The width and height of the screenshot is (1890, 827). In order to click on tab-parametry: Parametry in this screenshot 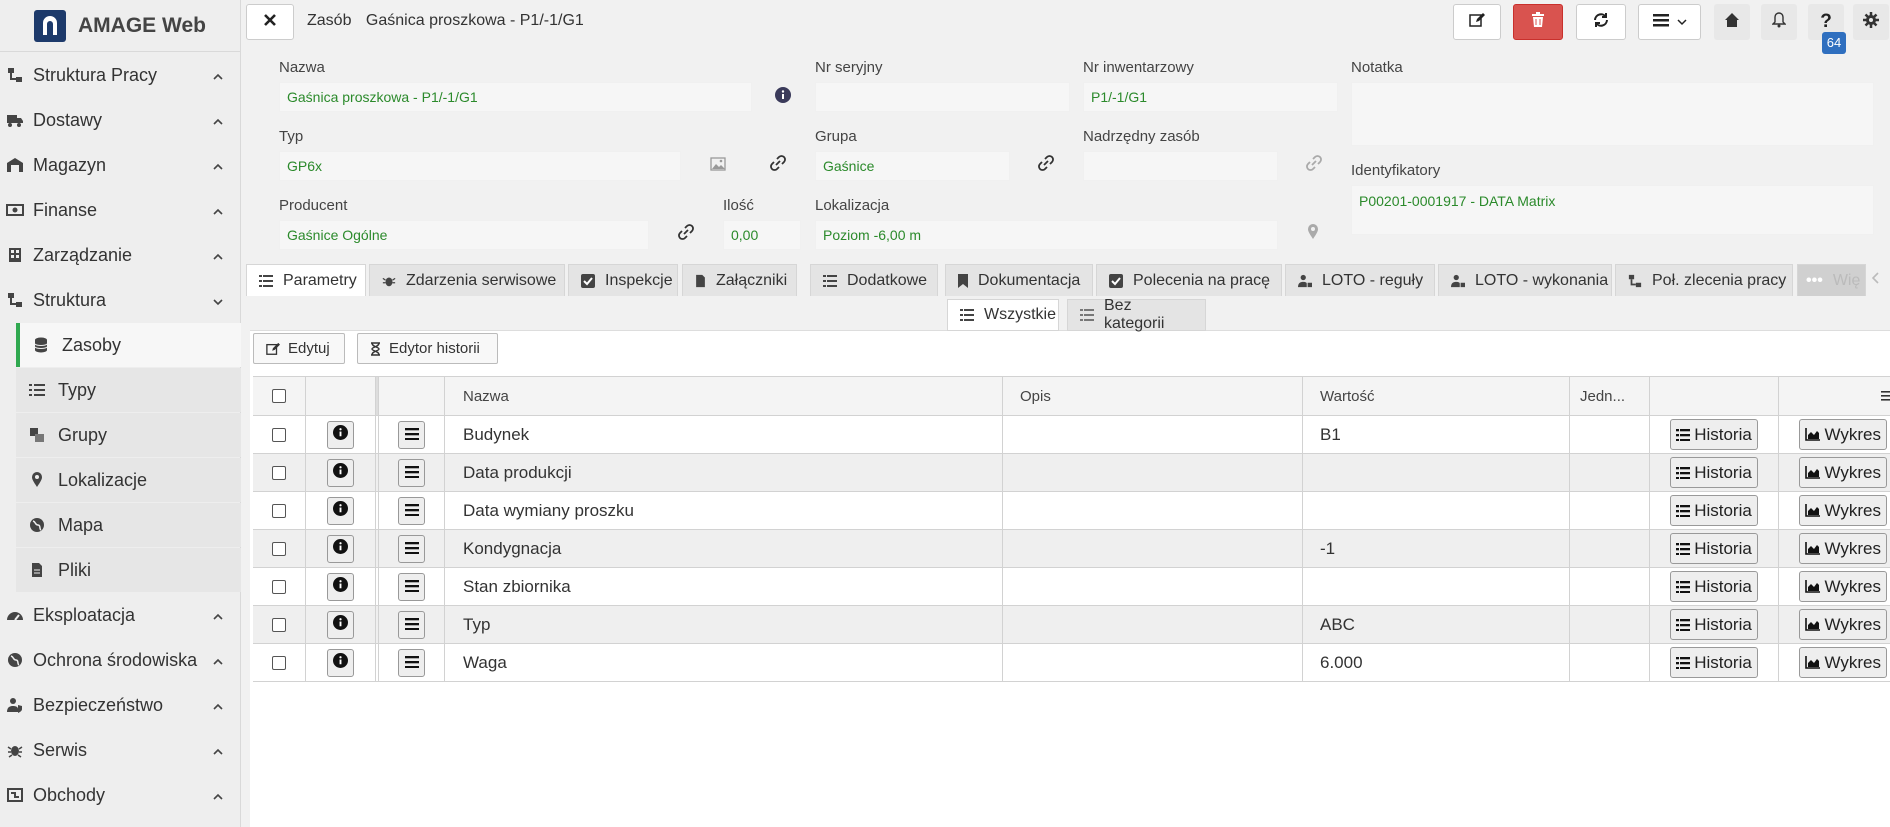, I will do `click(306, 280)`.